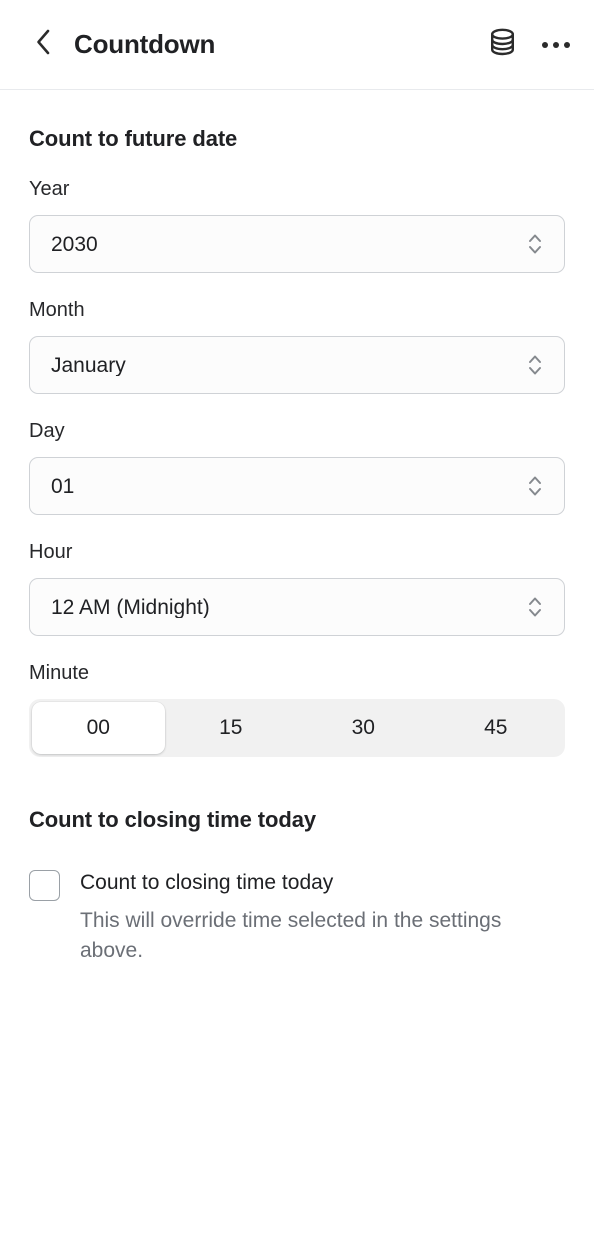  What do you see at coordinates (133, 138) in the screenshot?
I see `section-heading-future-date: Count to future date` at bounding box center [133, 138].